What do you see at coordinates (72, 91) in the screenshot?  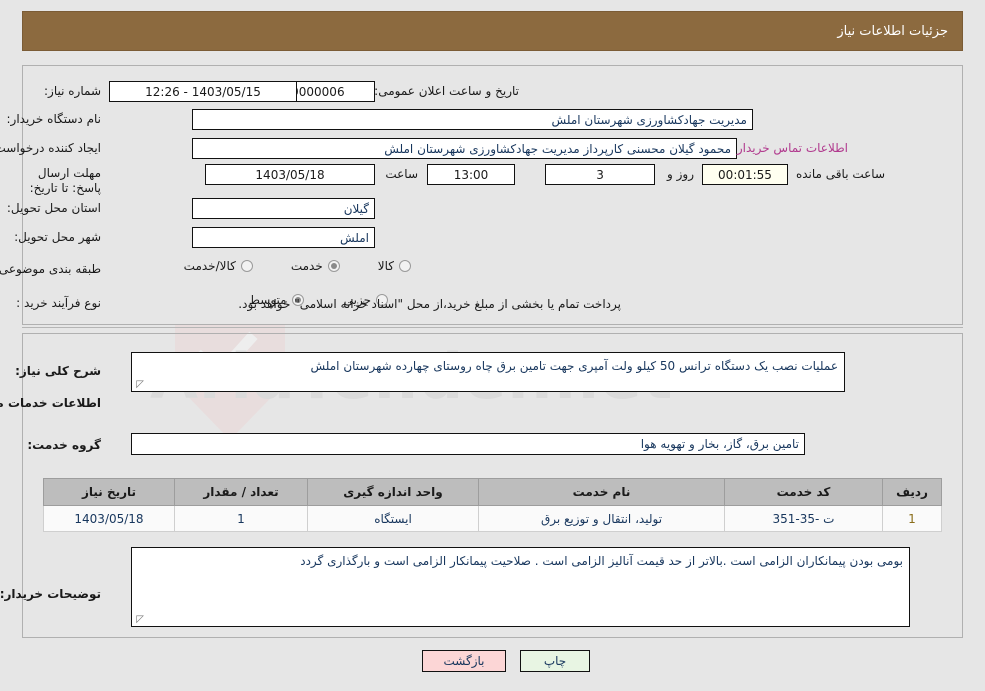 I see `need-number-label: شماره نیاز:` at bounding box center [72, 91].